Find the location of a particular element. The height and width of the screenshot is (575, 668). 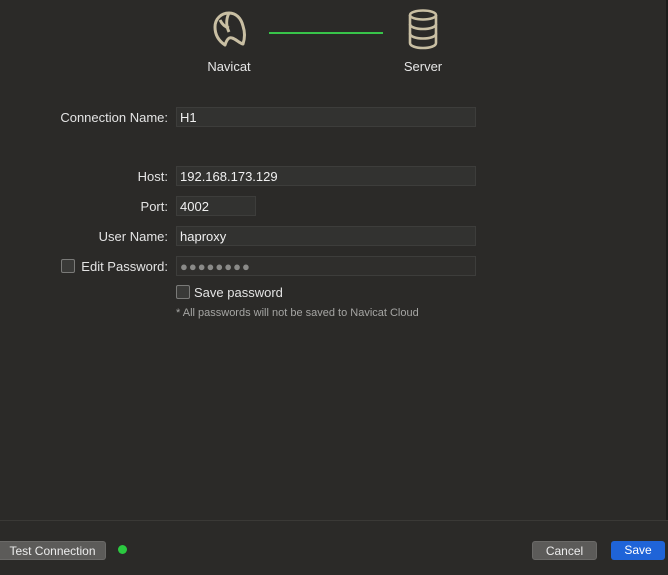

navicat-header: Navicat is located at coordinates (229, 41).